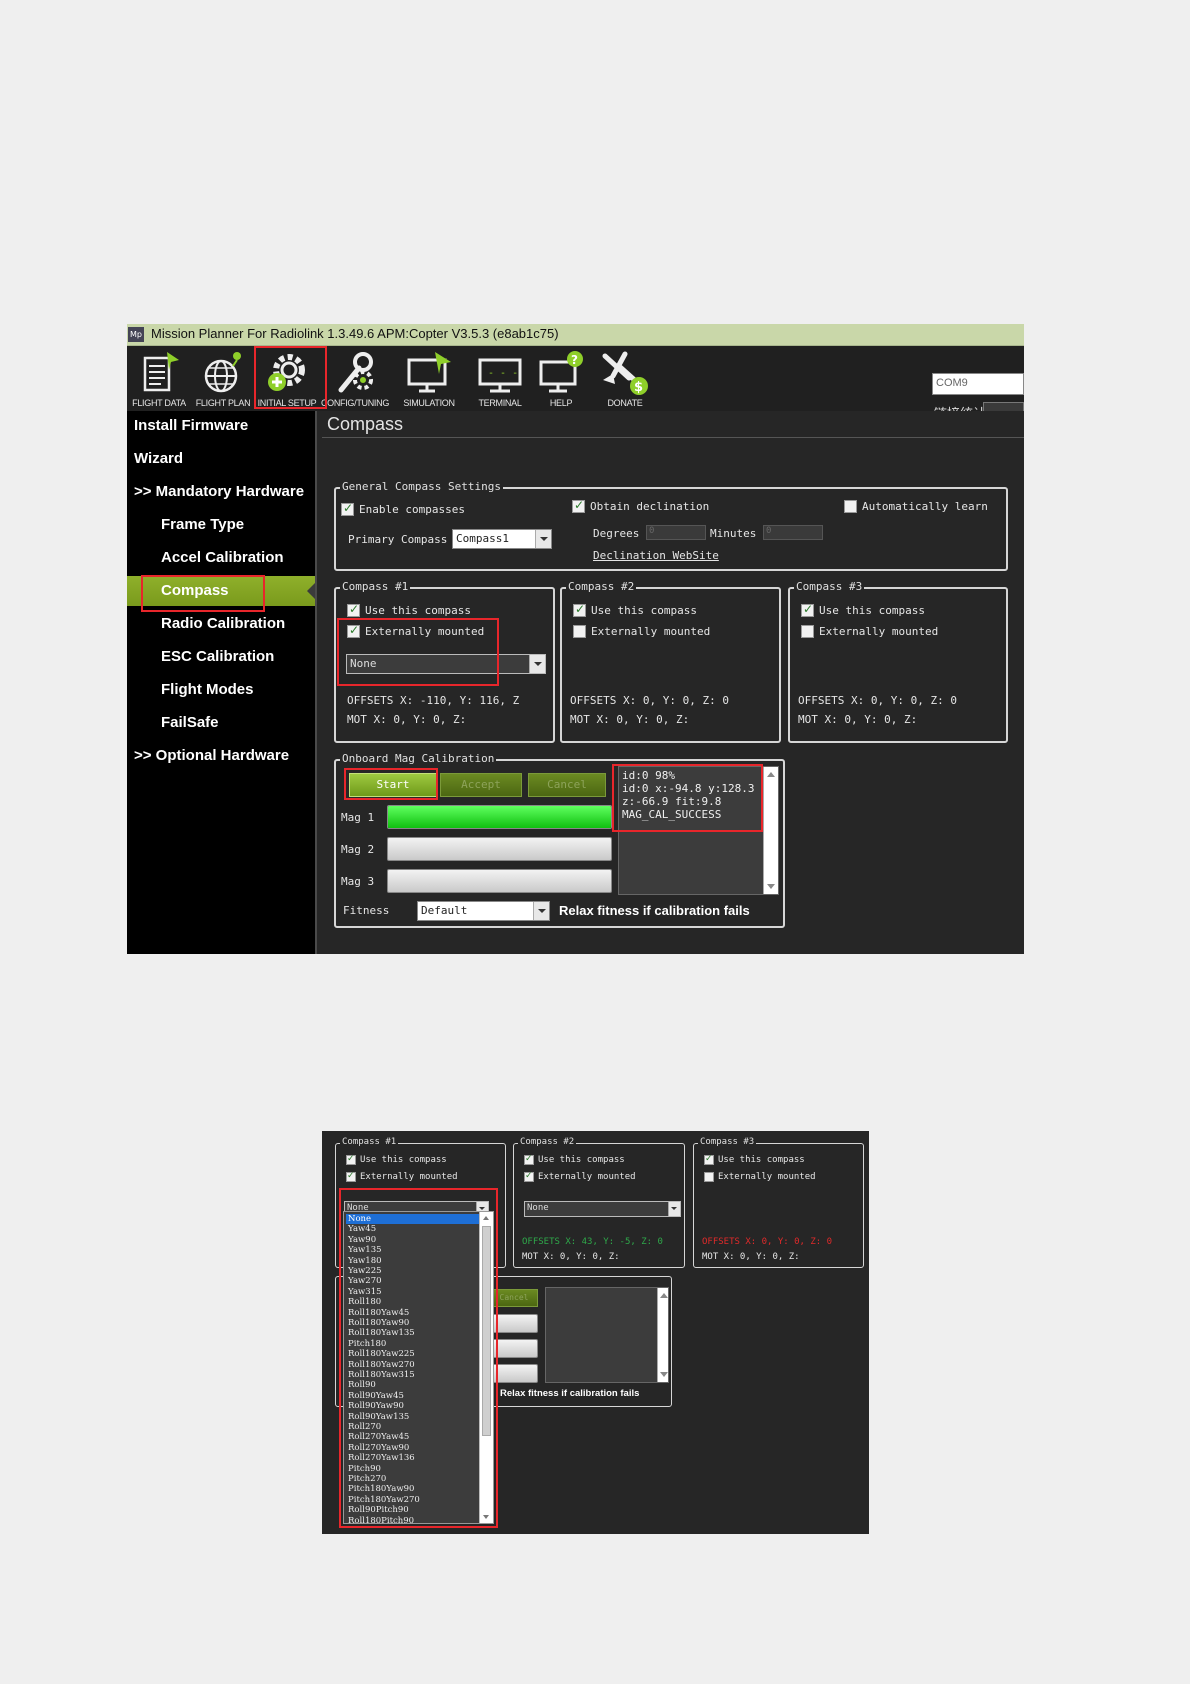 The image size is (1190, 1684). I want to click on sidebar-item-compass: Compass, so click(221, 591).